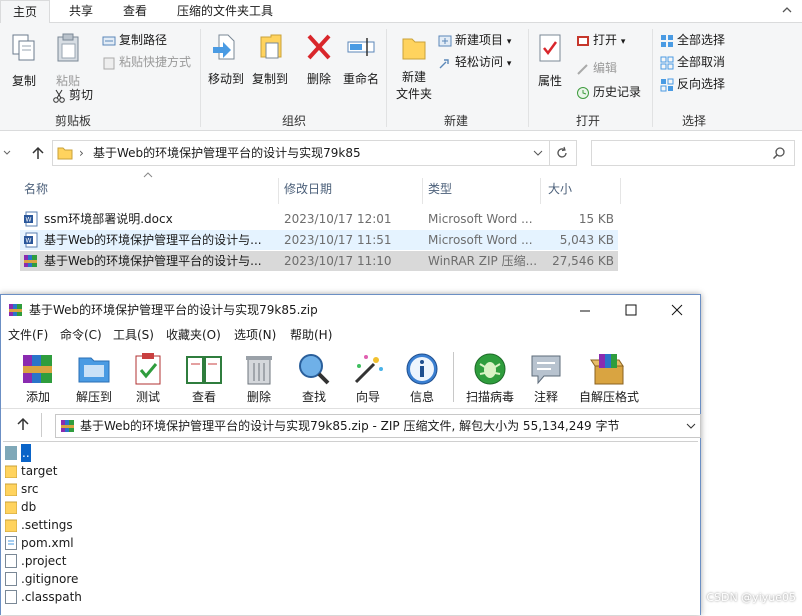  What do you see at coordinates (143, 40) in the screenshot?
I see `copy-path-label: 复制路径` at bounding box center [143, 40].